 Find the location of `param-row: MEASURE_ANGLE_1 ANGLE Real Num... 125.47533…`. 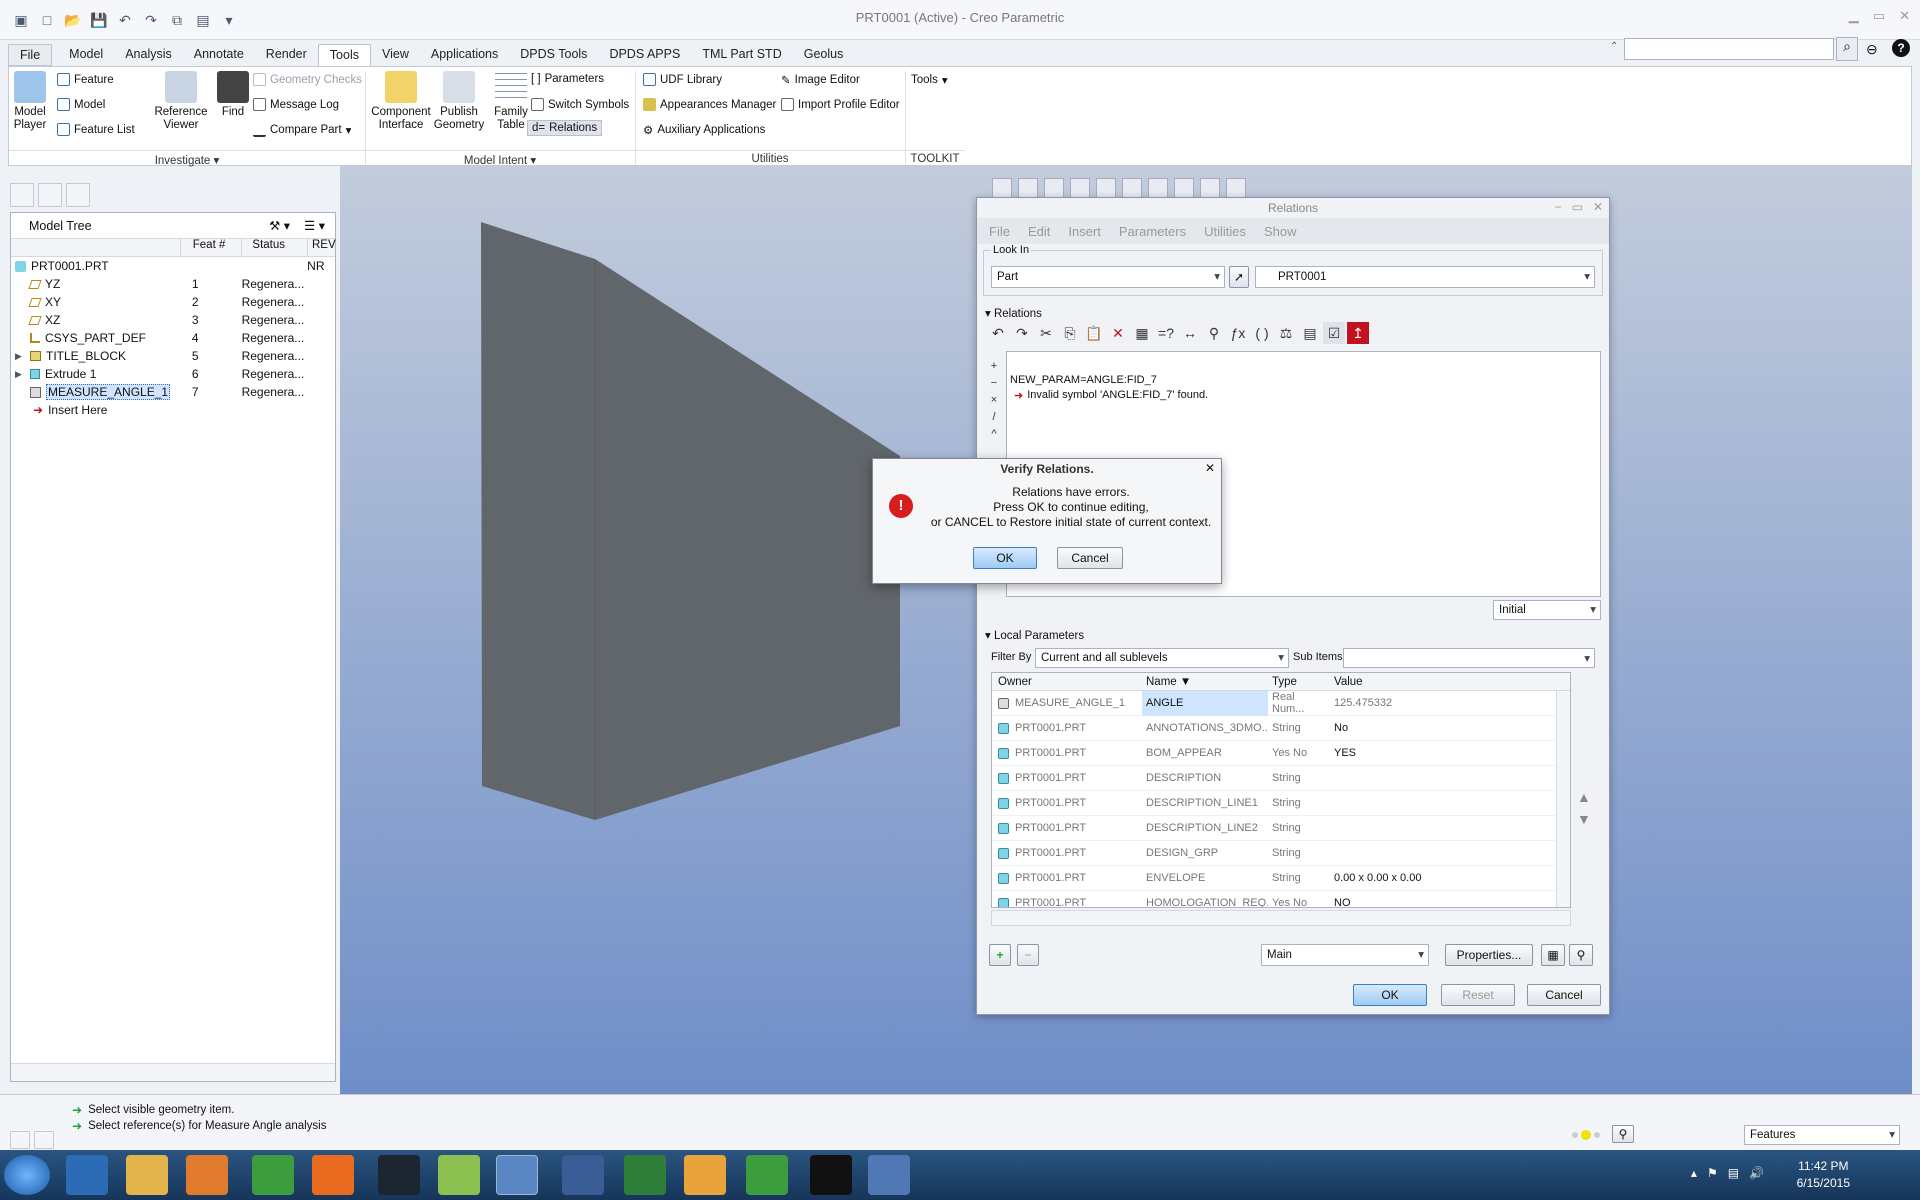

param-row: MEASURE_ANGLE_1 ANGLE Real Num... 125.47533… is located at coordinates (1281, 703).